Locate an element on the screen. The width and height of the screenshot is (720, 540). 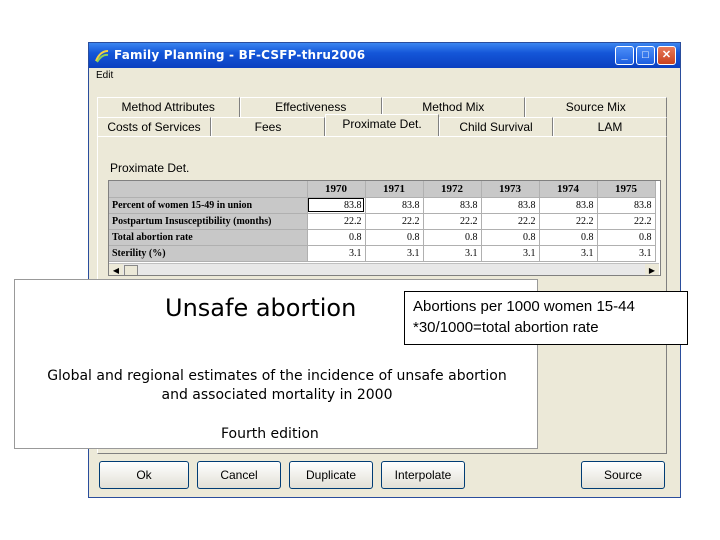
interpolate-button: Interpolate is located at coordinates (423, 475).